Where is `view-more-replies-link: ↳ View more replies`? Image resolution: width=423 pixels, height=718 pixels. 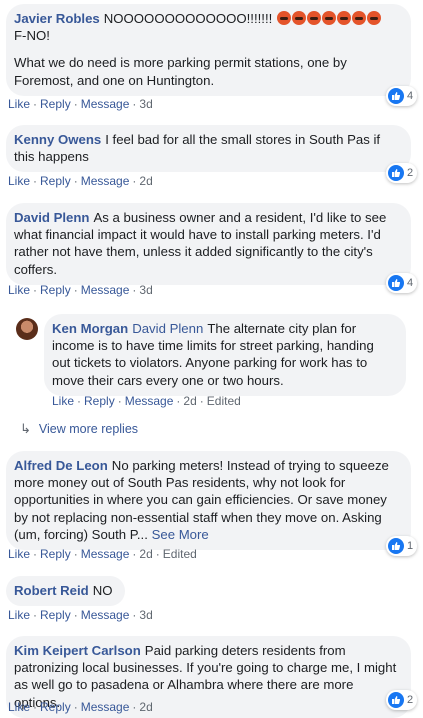
view-more-replies-link: ↳ View more replies is located at coordinates (79, 429).